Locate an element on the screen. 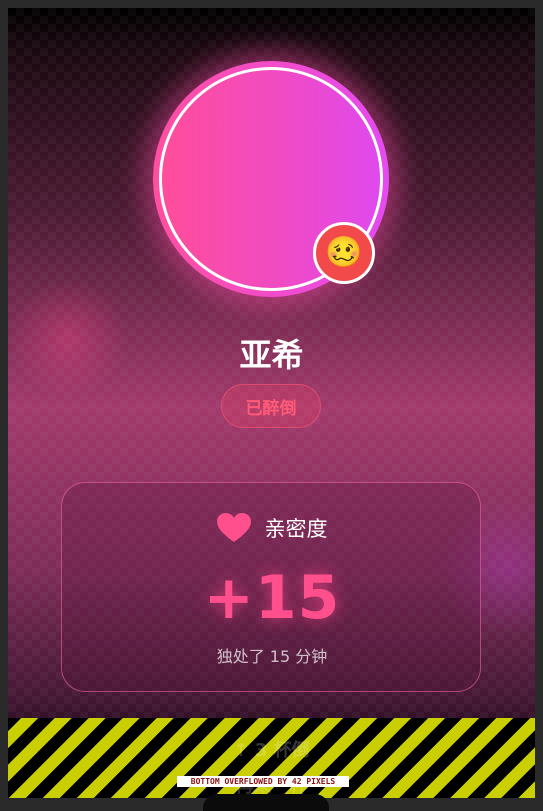 The width and height of the screenshot is (543, 811). intimacy-subtitle: 独处了 15 分钟 is located at coordinates (272, 656).